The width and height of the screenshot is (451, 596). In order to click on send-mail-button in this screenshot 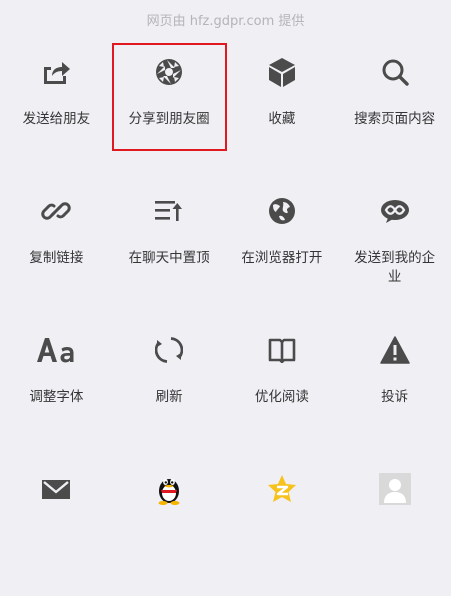, I will do `click(56, 526)`.